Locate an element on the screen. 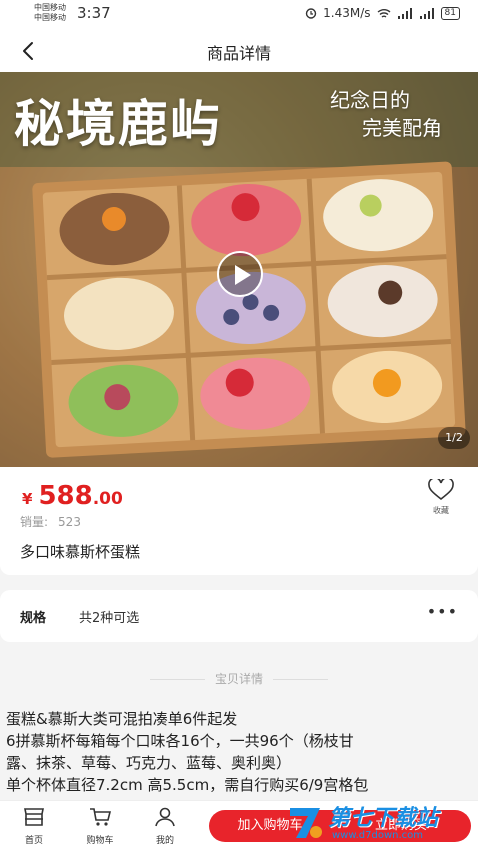 The width and height of the screenshot is (478, 850). wifi-icon is located at coordinates (384, 13).